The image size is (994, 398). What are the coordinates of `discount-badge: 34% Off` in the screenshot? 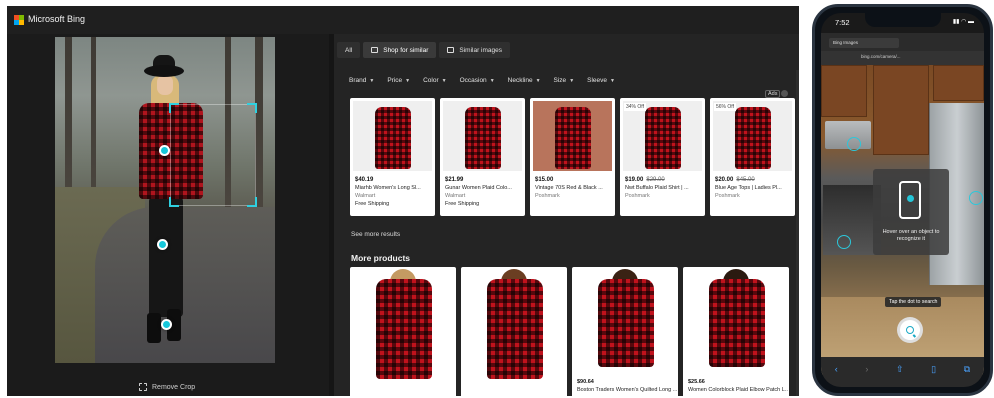 It's located at (635, 107).